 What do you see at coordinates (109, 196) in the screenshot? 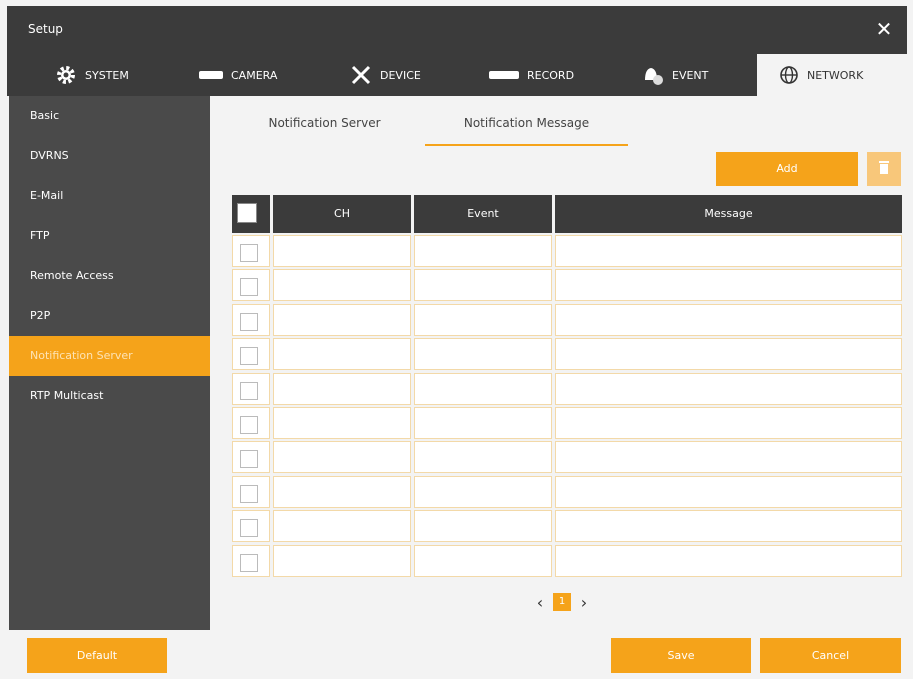
I see `sidebar-item-email: E-Mail` at bounding box center [109, 196].